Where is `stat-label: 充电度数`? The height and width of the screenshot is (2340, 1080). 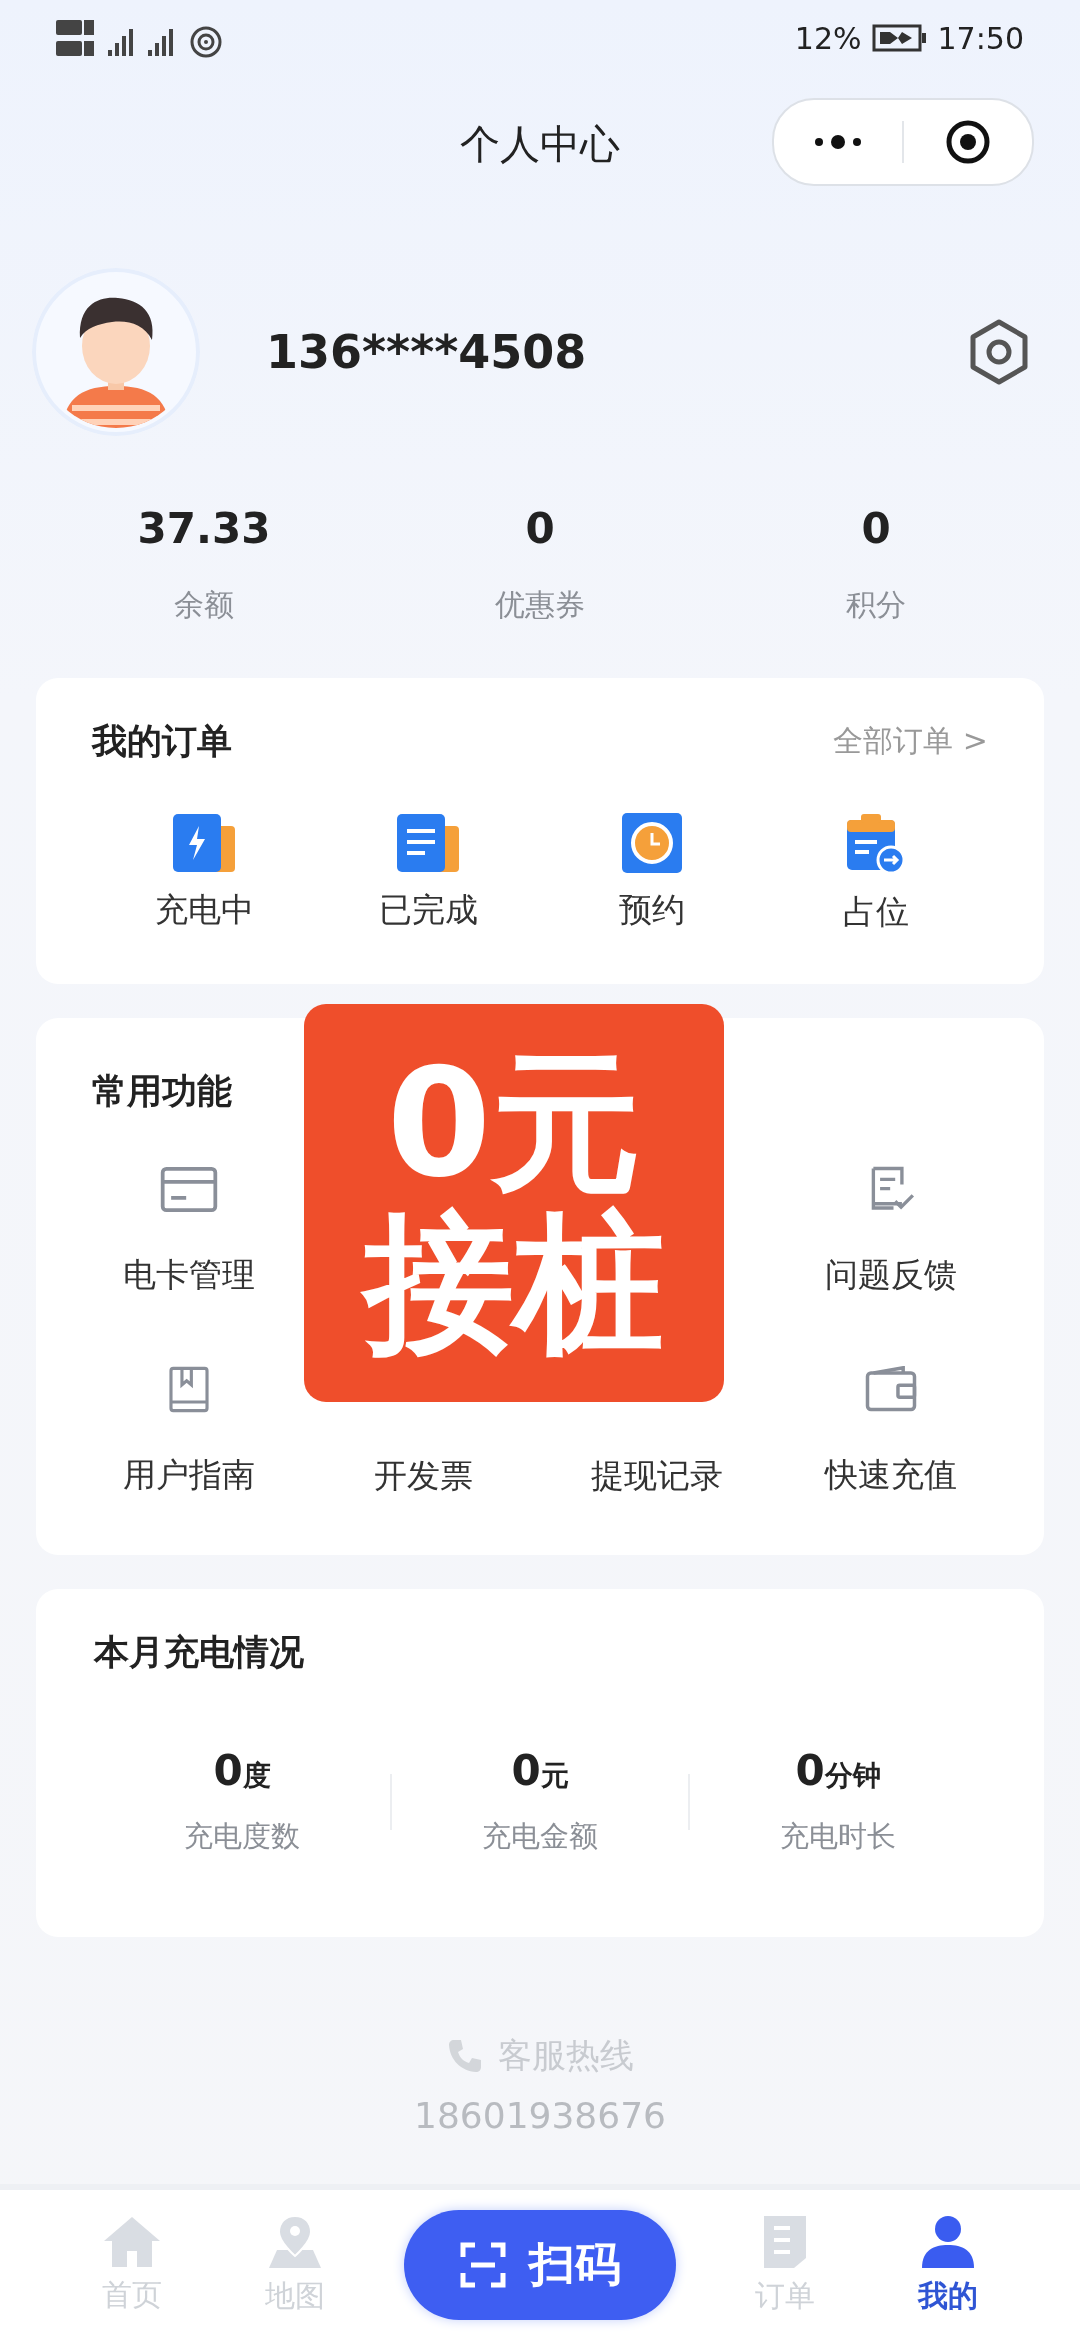 stat-label: 充电度数 is located at coordinates (242, 1836).